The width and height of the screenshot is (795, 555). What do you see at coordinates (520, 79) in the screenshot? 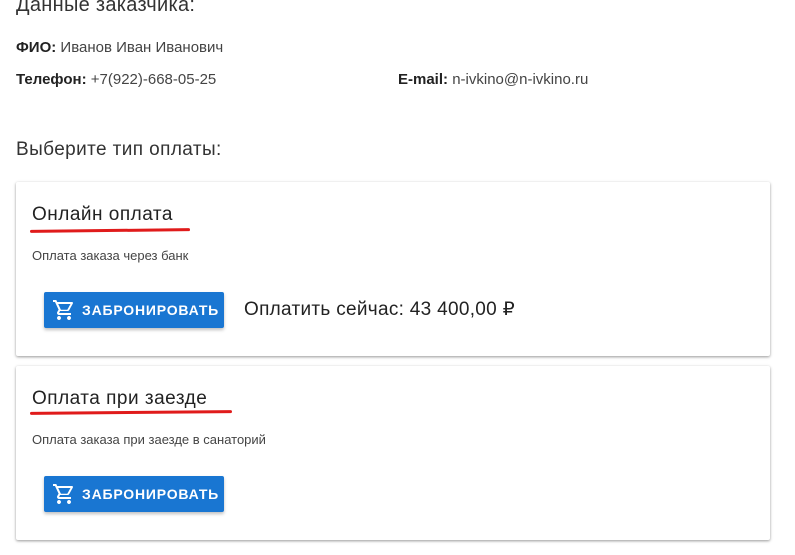
I see `email-value: n-ivkino@n-ivkino.ru` at bounding box center [520, 79].